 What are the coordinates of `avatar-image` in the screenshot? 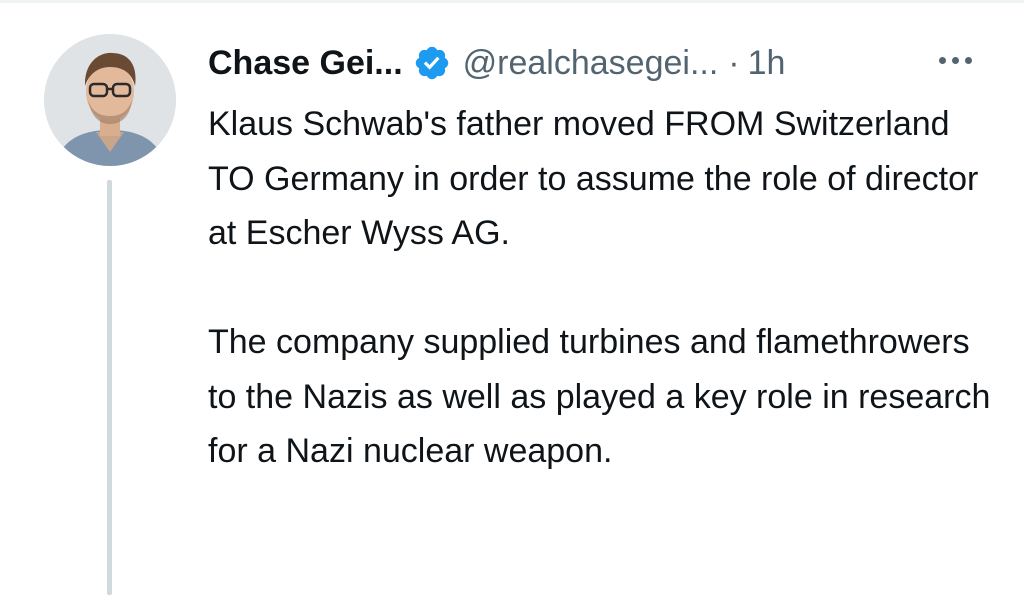 It's located at (110, 100).